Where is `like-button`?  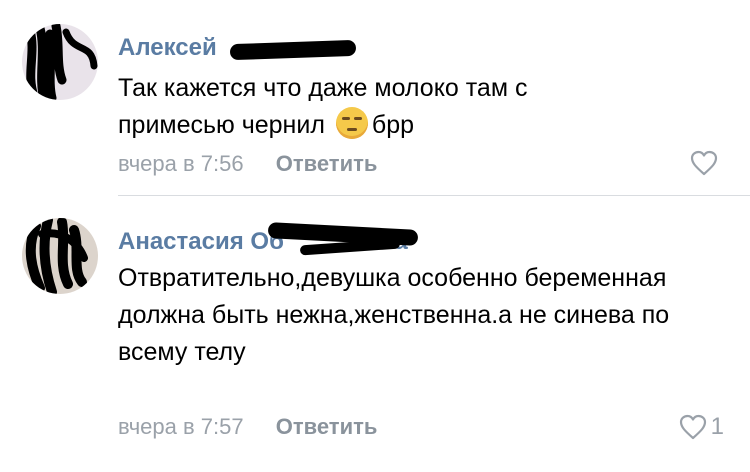 like-button is located at coordinates (706, 163).